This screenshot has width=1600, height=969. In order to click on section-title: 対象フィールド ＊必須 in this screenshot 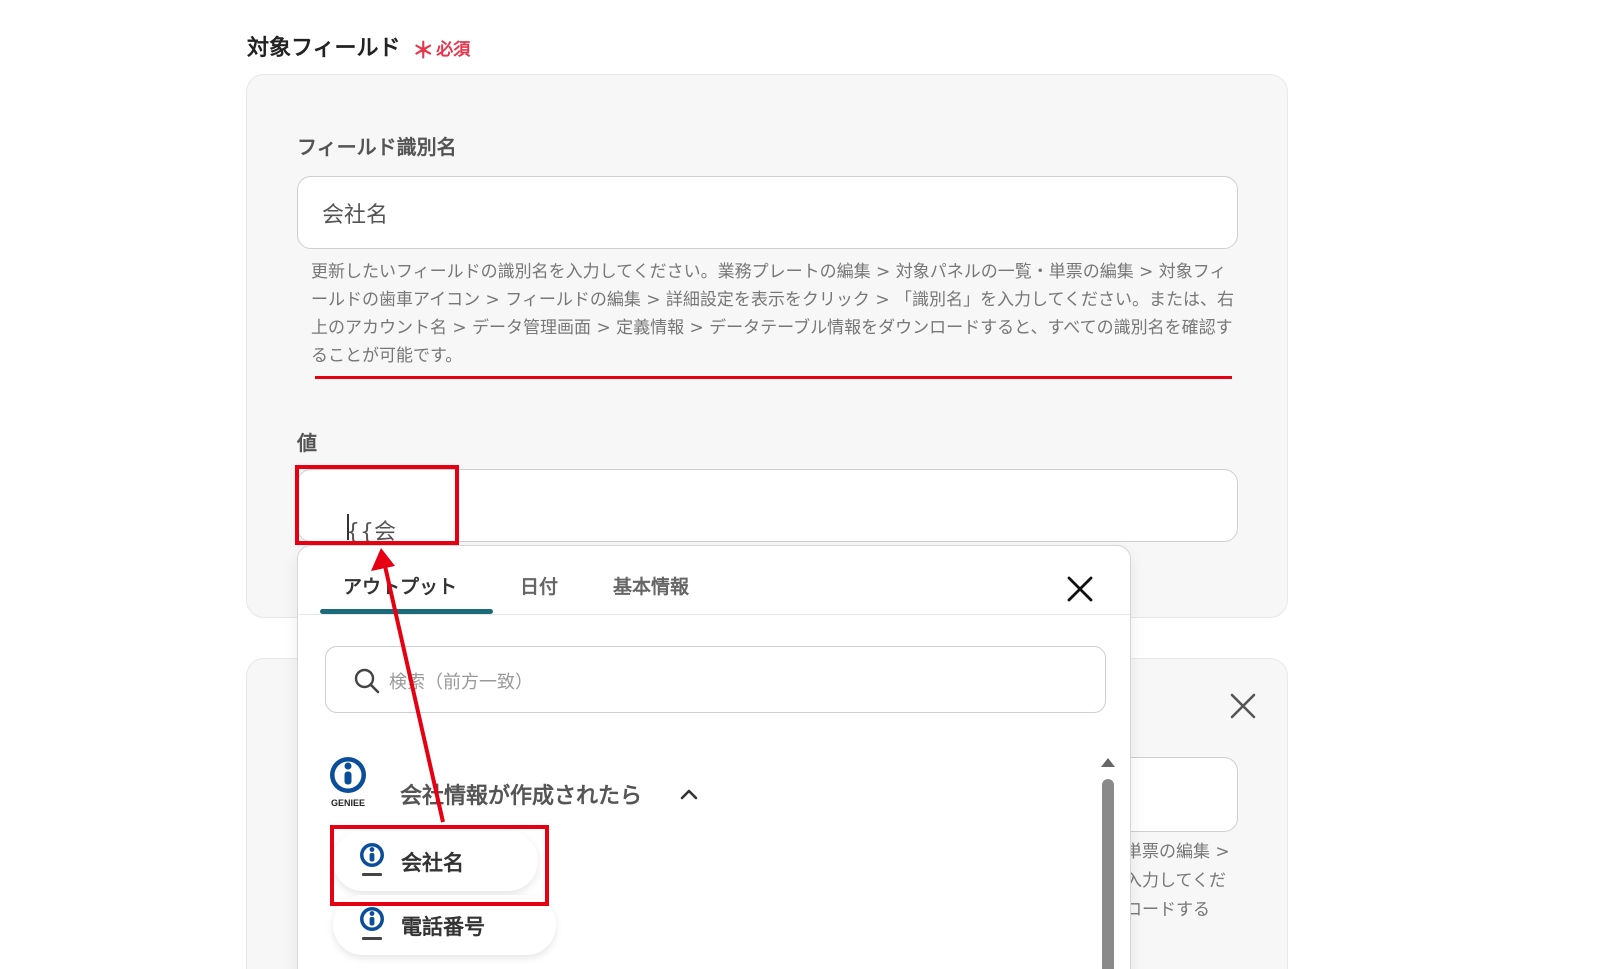, I will do `click(358, 47)`.